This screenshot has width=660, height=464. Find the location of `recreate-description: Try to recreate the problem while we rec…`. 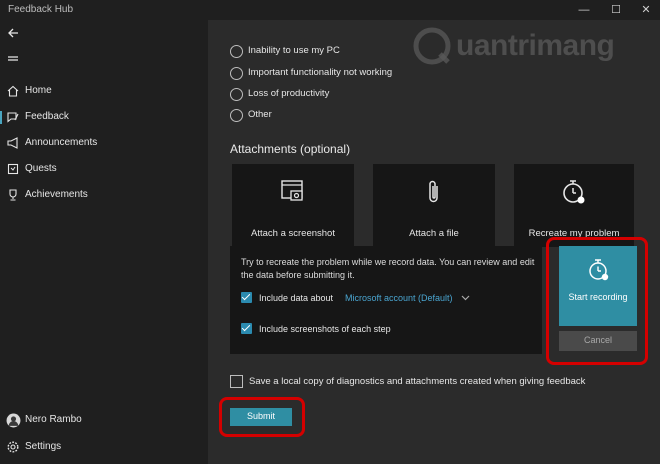

recreate-description: Try to recreate the problem while we rec… is located at coordinates (388, 268).